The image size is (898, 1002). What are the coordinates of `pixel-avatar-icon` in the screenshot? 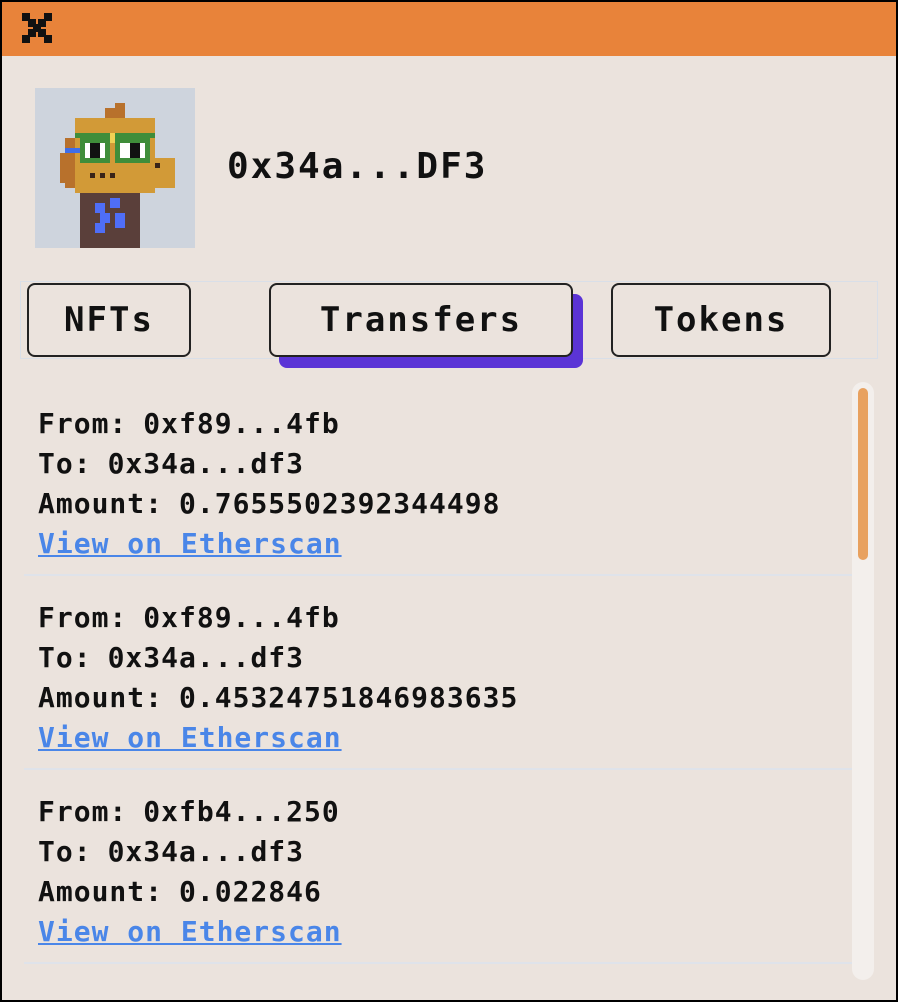 It's located at (115, 168).